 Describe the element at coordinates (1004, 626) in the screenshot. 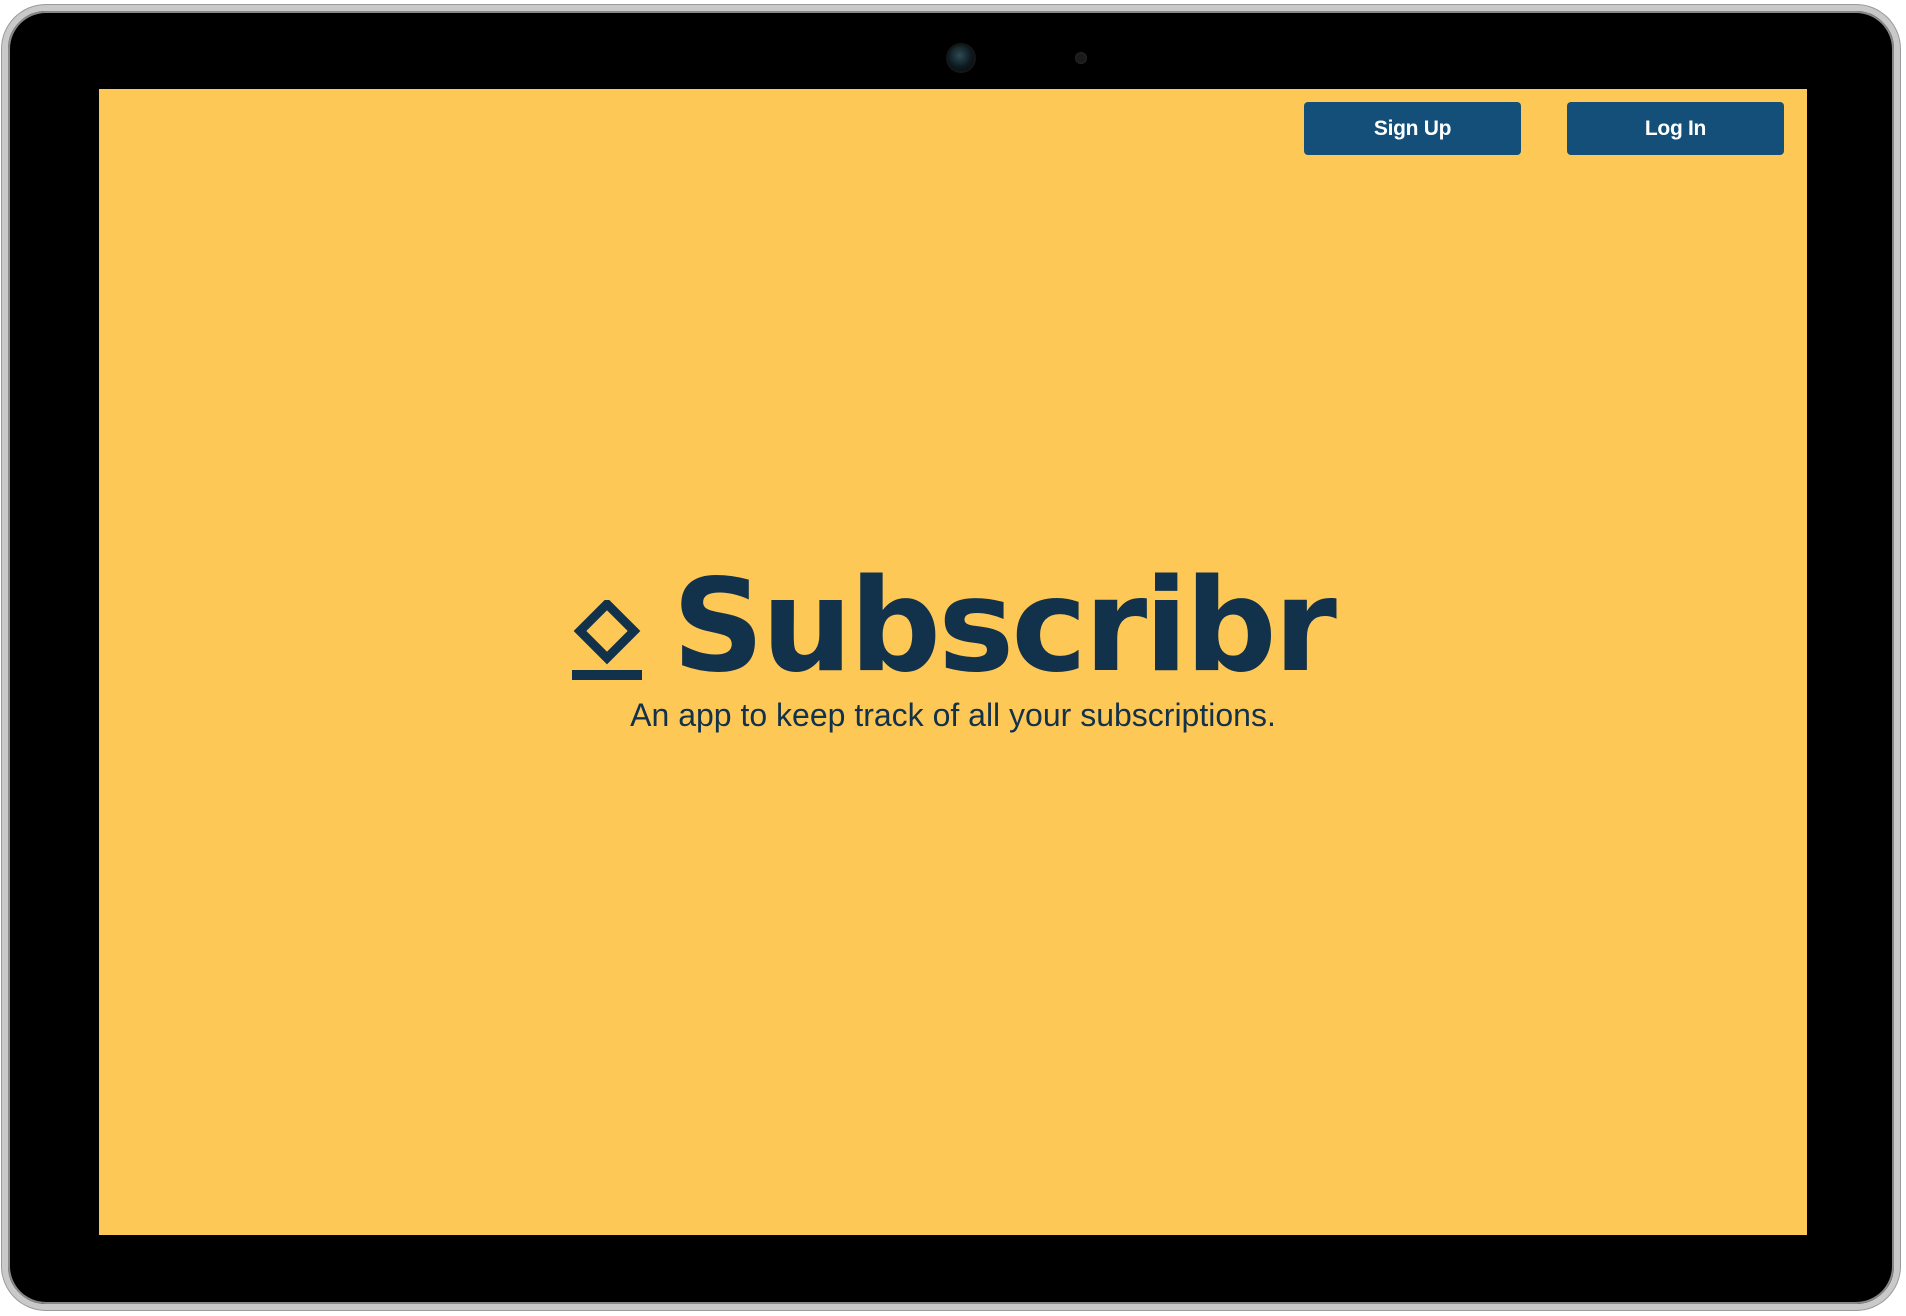

I see `brand-name: Subscribr` at that location.